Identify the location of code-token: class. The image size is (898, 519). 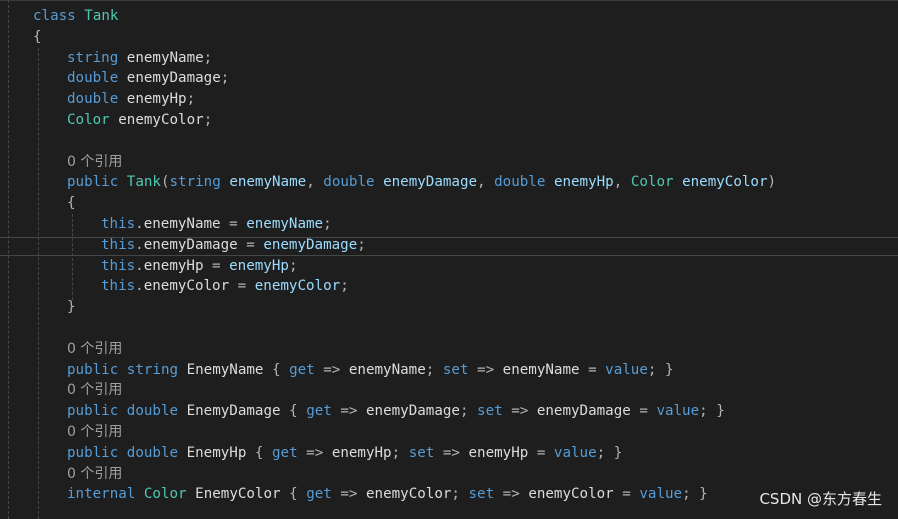
(54, 16).